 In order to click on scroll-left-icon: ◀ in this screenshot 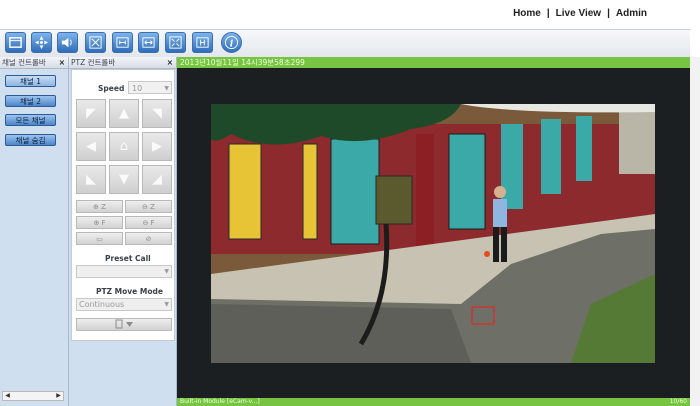, I will do `click(7, 396)`.